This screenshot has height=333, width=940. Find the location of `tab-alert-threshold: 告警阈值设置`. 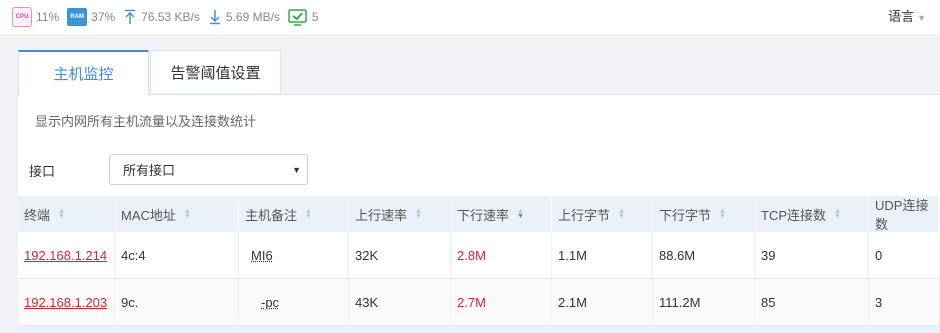

tab-alert-threshold: 告警阈值设置 is located at coordinates (215, 71).